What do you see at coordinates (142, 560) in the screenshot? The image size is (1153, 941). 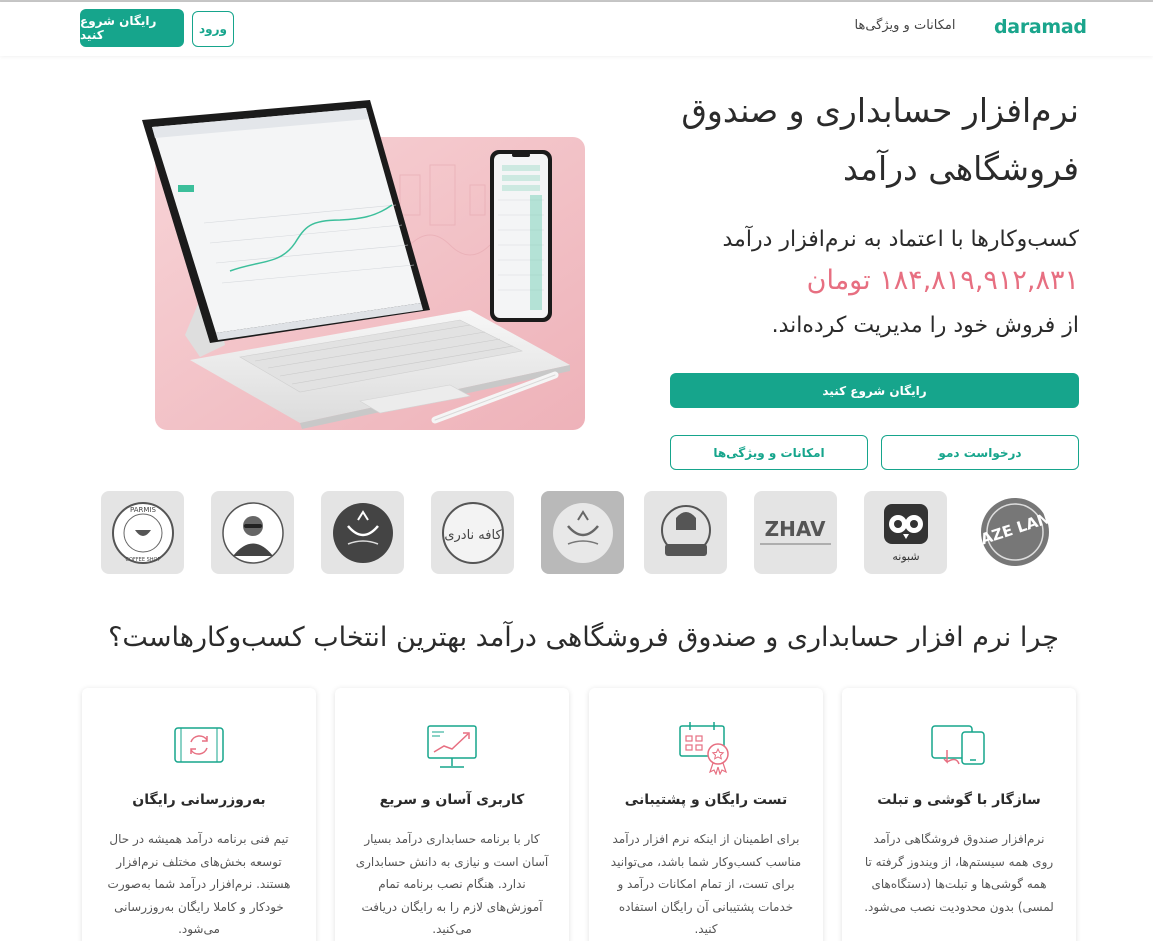 I see `svg-text: COFFEE SHOP` at bounding box center [142, 560].